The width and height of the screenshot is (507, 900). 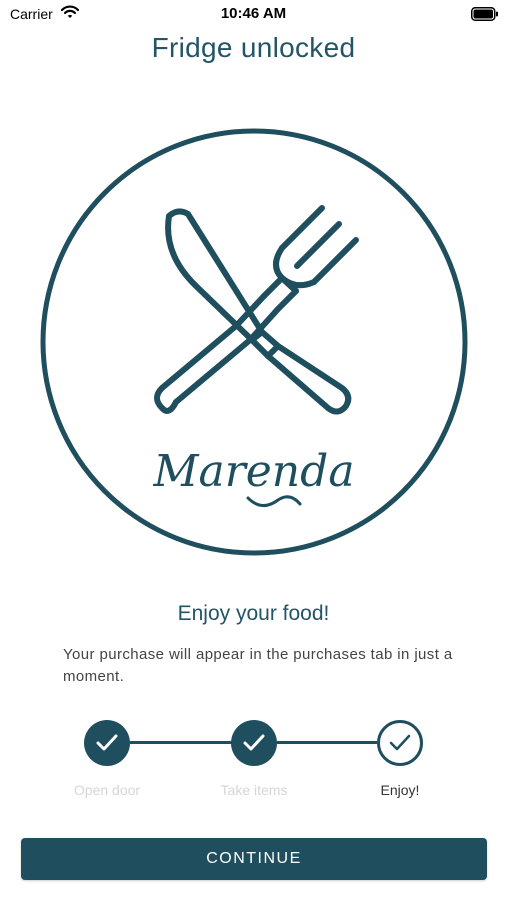 What do you see at coordinates (254, 743) in the screenshot?
I see `step-2-check-icon` at bounding box center [254, 743].